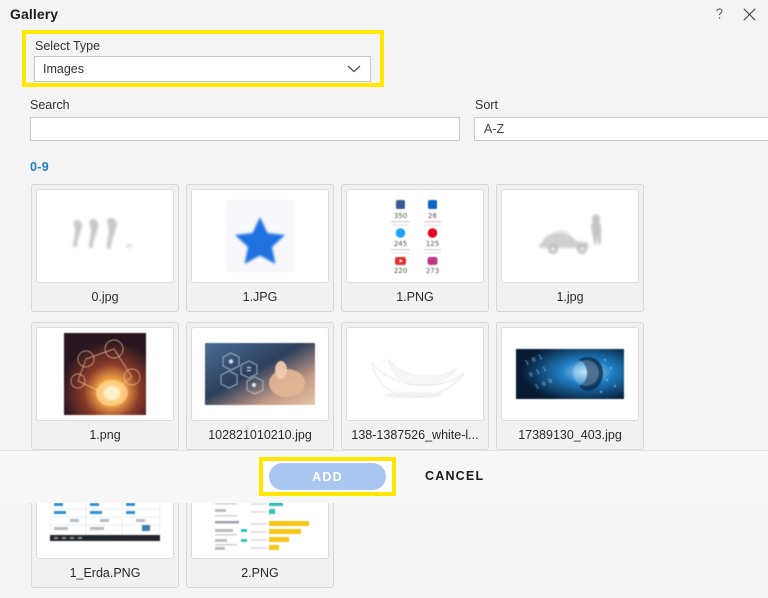 Image resolution: width=768 pixels, height=598 pixels. I want to click on thumbnail: 1 0 1 0 1 1 1 0 0, so click(570, 374).